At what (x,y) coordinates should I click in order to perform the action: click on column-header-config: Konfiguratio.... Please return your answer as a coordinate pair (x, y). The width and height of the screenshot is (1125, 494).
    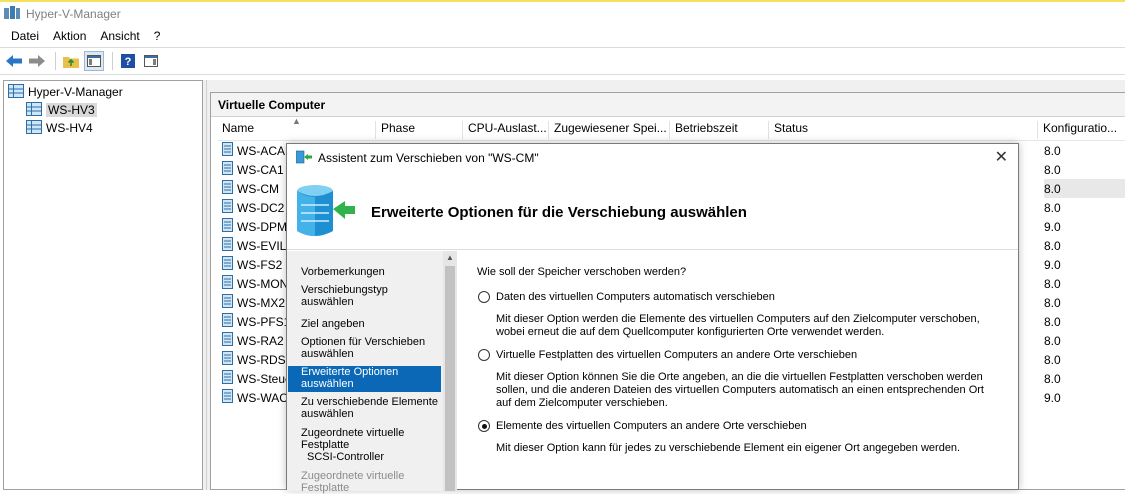
    Looking at the image, I should click on (1082, 130).